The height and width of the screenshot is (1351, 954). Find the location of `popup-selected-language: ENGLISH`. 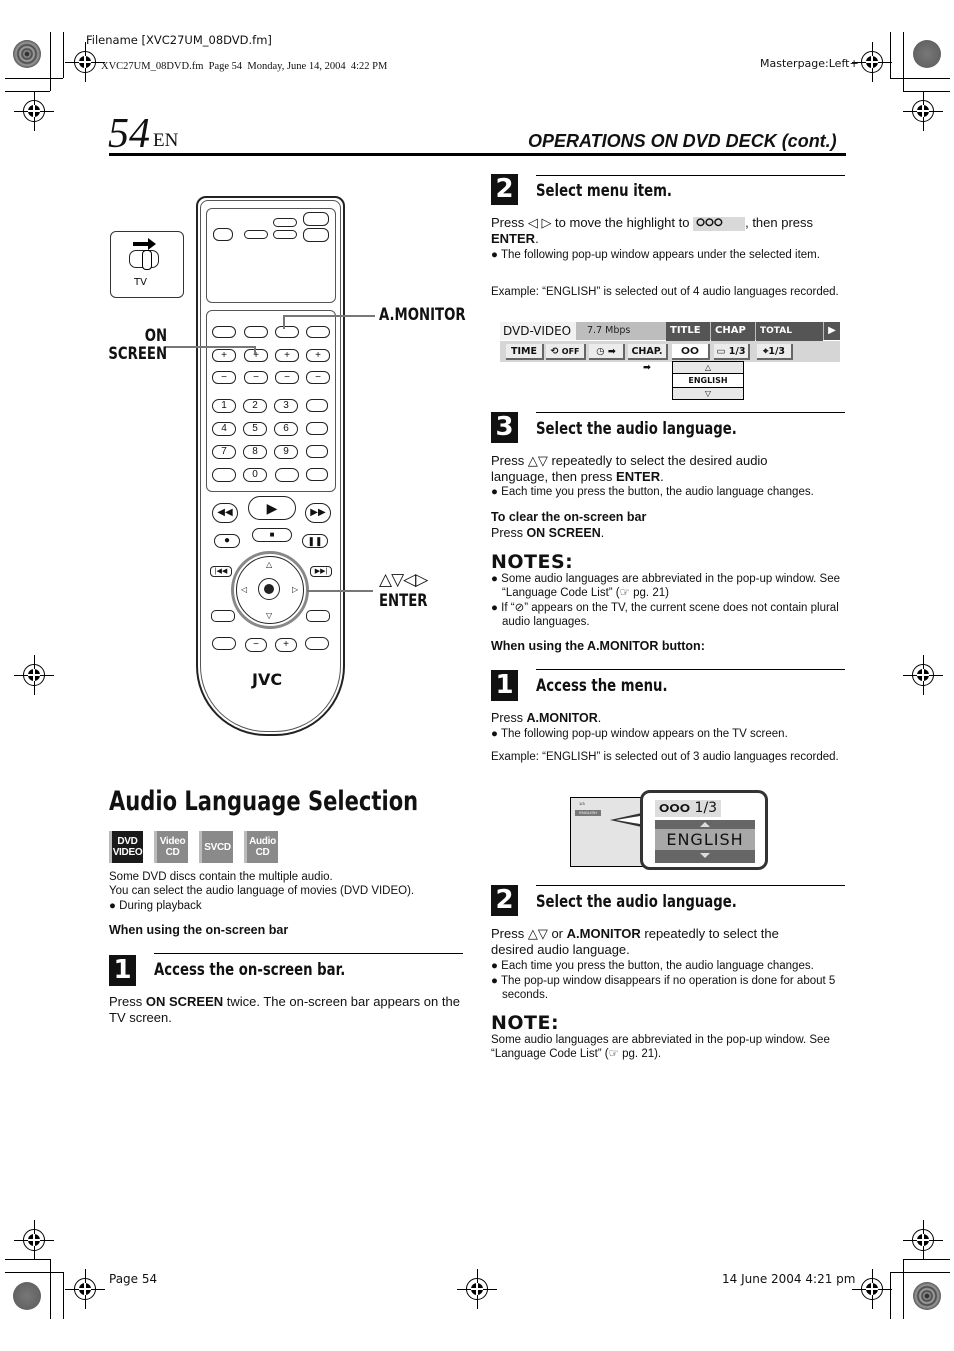

popup-selected-language: ENGLISH is located at coordinates (708, 381).